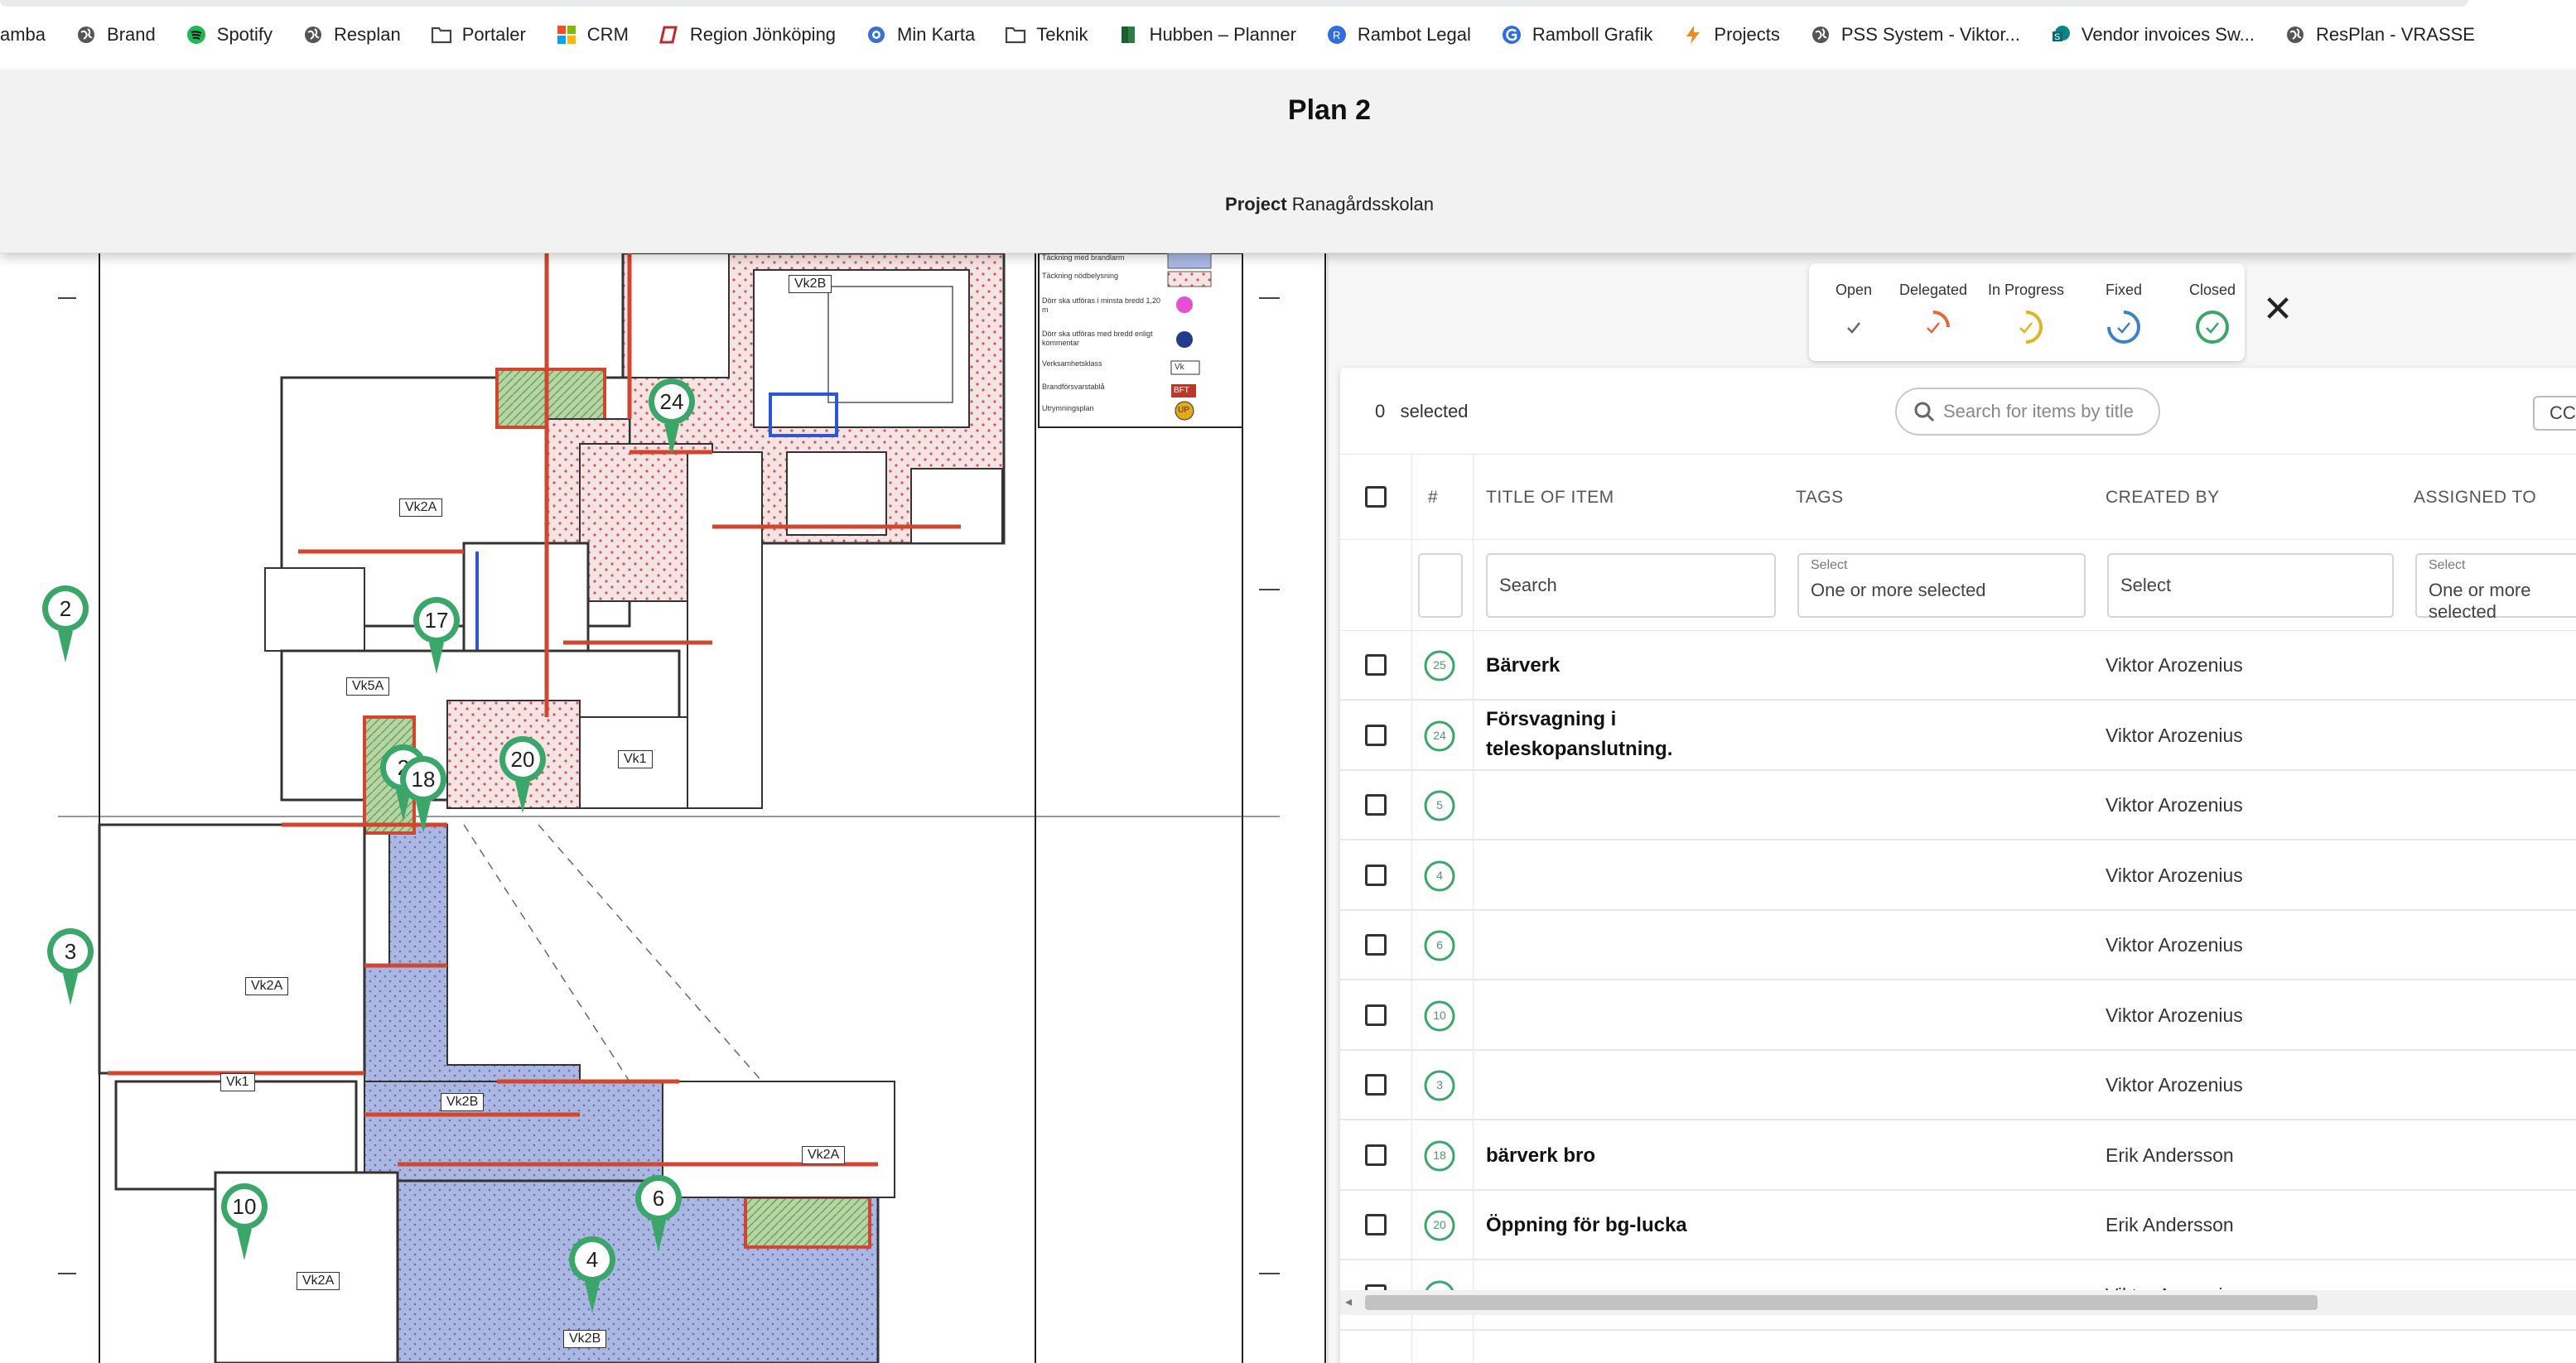  I want to click on col-title: TITLE OF ITEM, so click(1550, 498).